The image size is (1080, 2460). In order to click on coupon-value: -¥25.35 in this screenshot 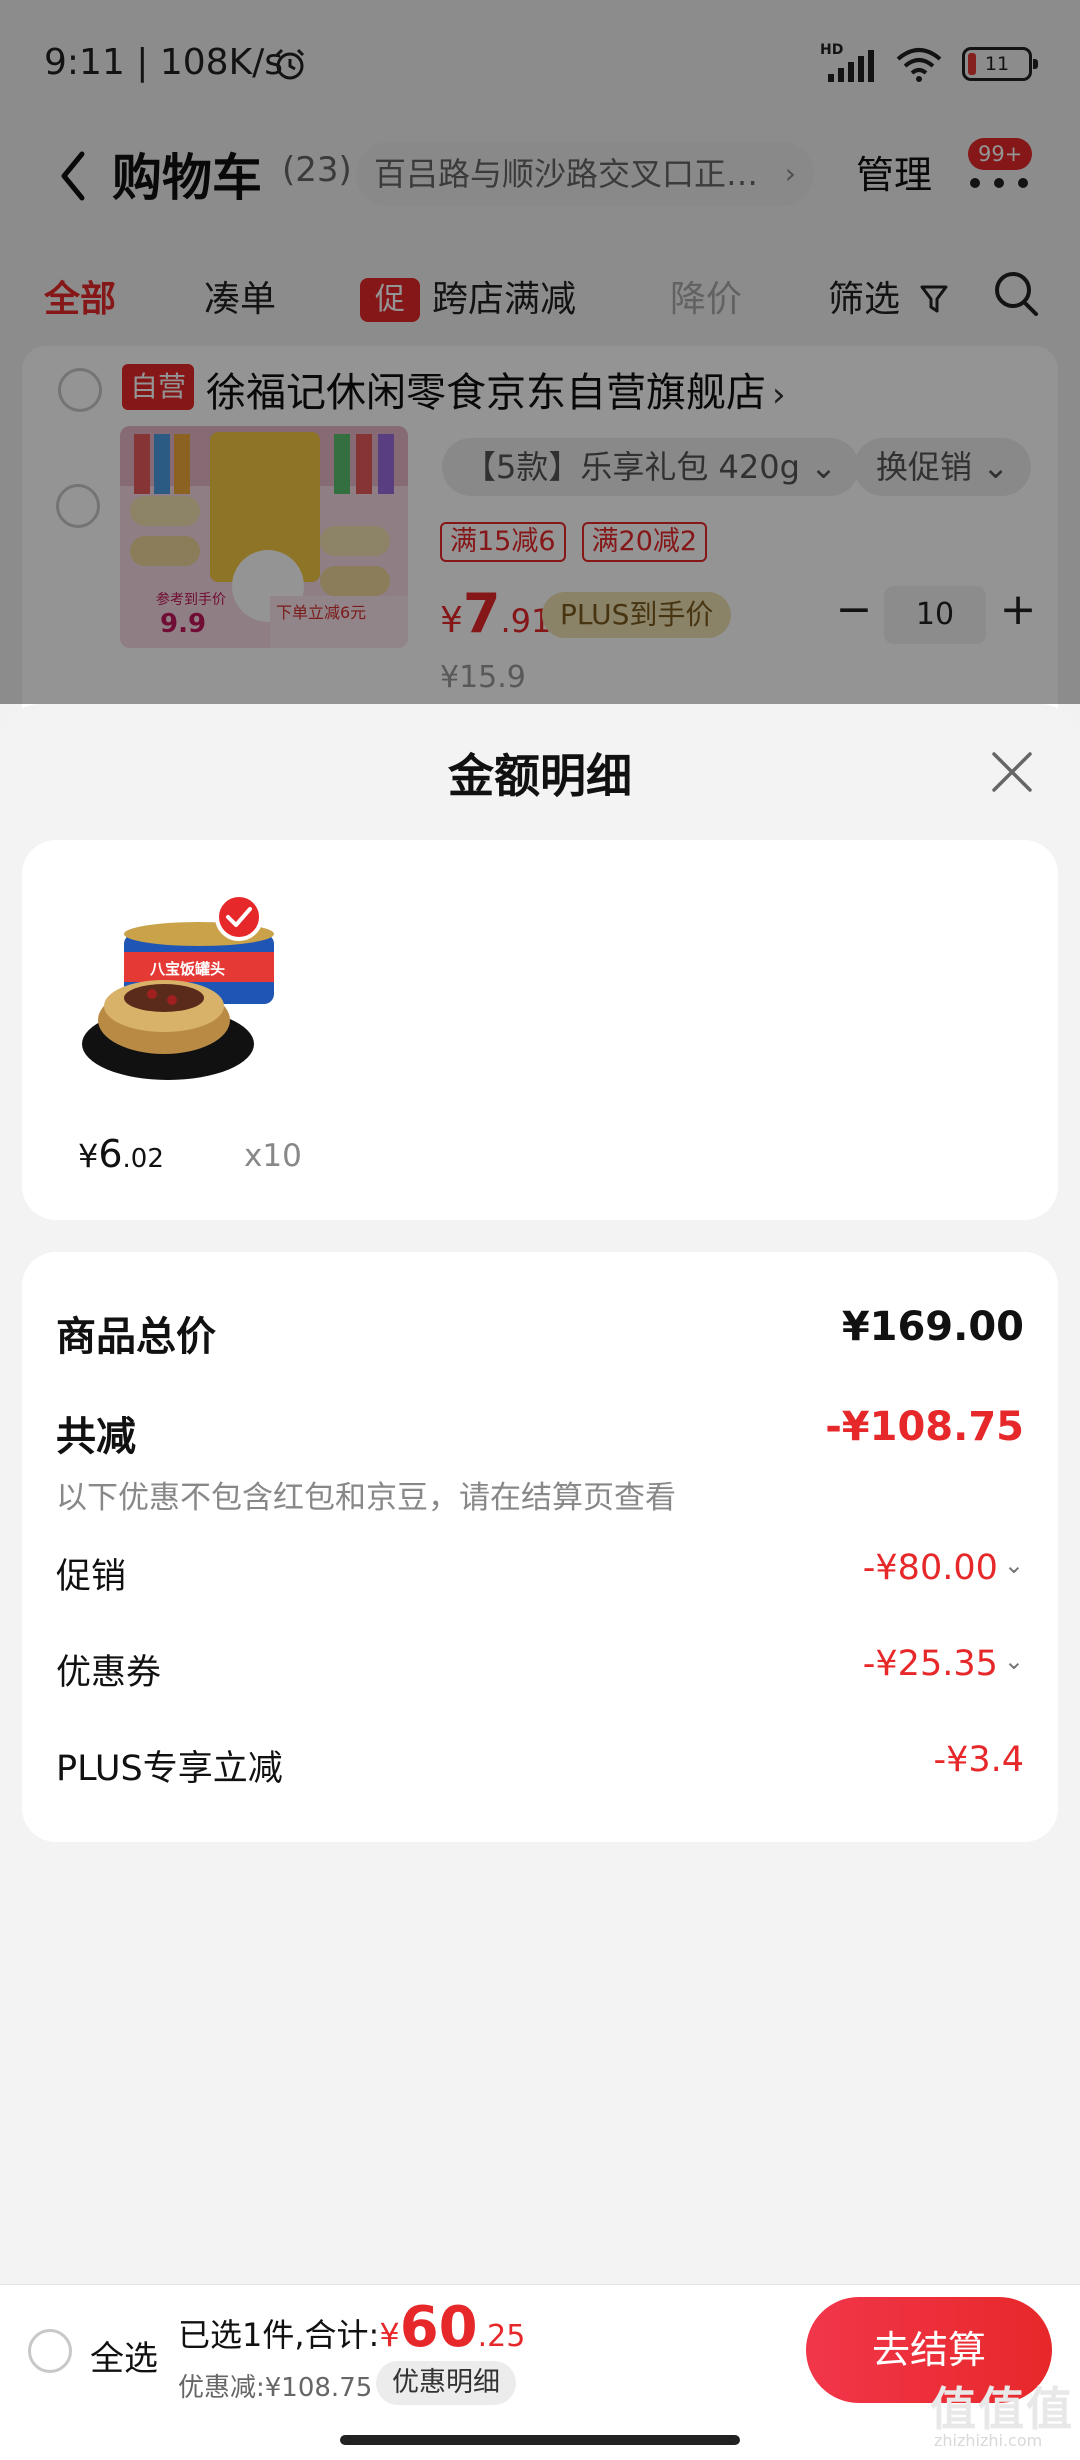, I will do `click(930, 1664)`.